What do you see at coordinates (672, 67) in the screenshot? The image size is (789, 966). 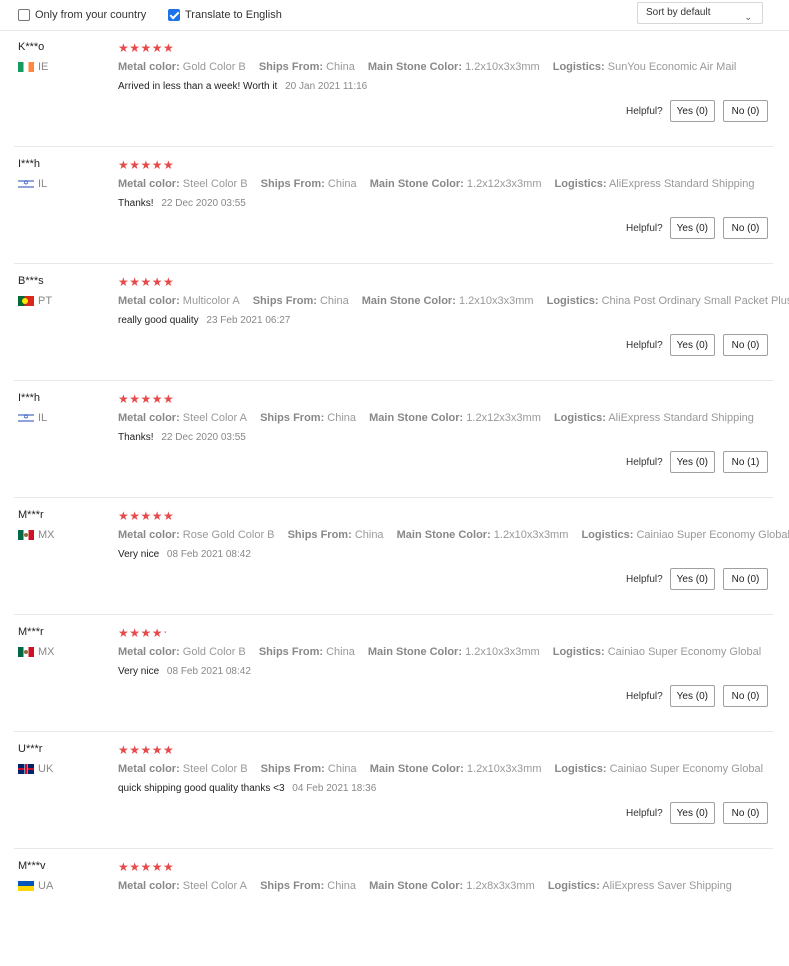 I see `logistics-value: SunYou Economic Air Mail` at bounding box center [672, 67].